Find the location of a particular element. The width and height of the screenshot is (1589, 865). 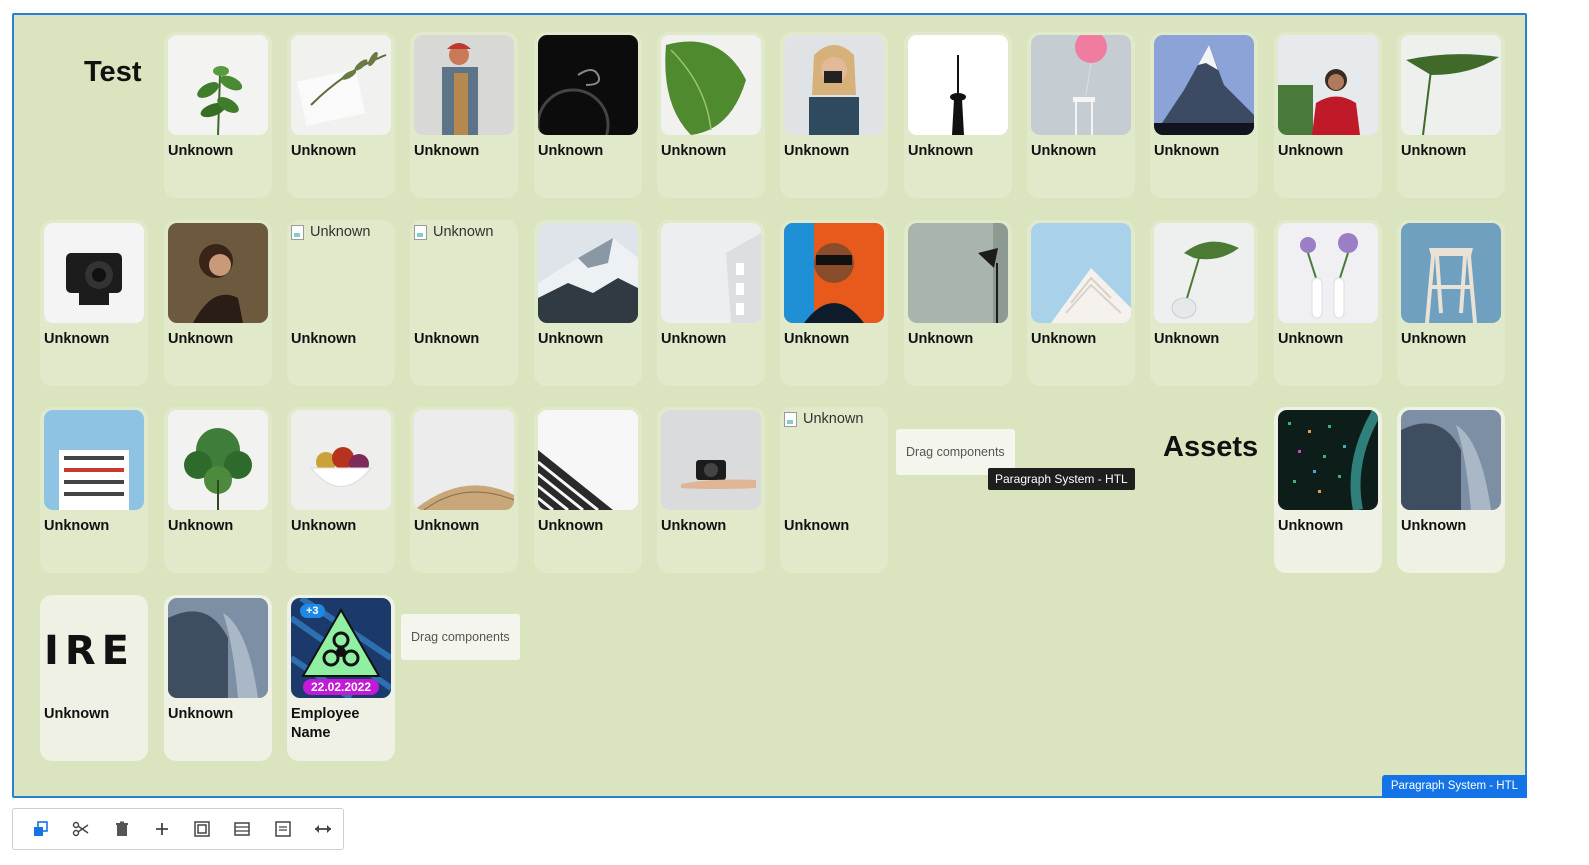

leaf-image is located at coordinates (1451, 85).